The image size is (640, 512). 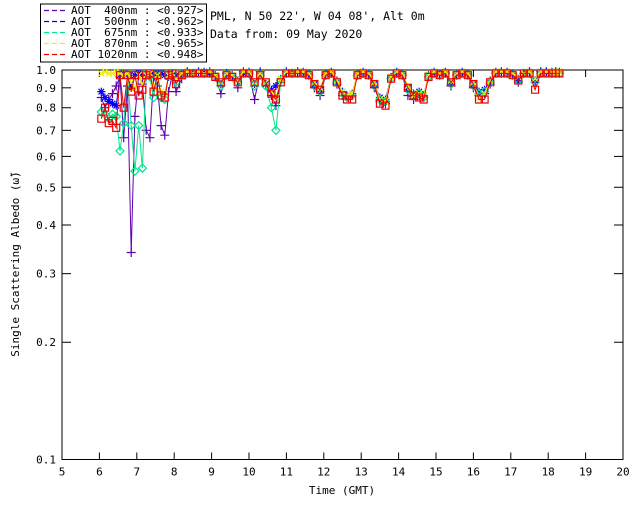 I want to click on series-line-aot-1020nm, so click(x=330, y=101).